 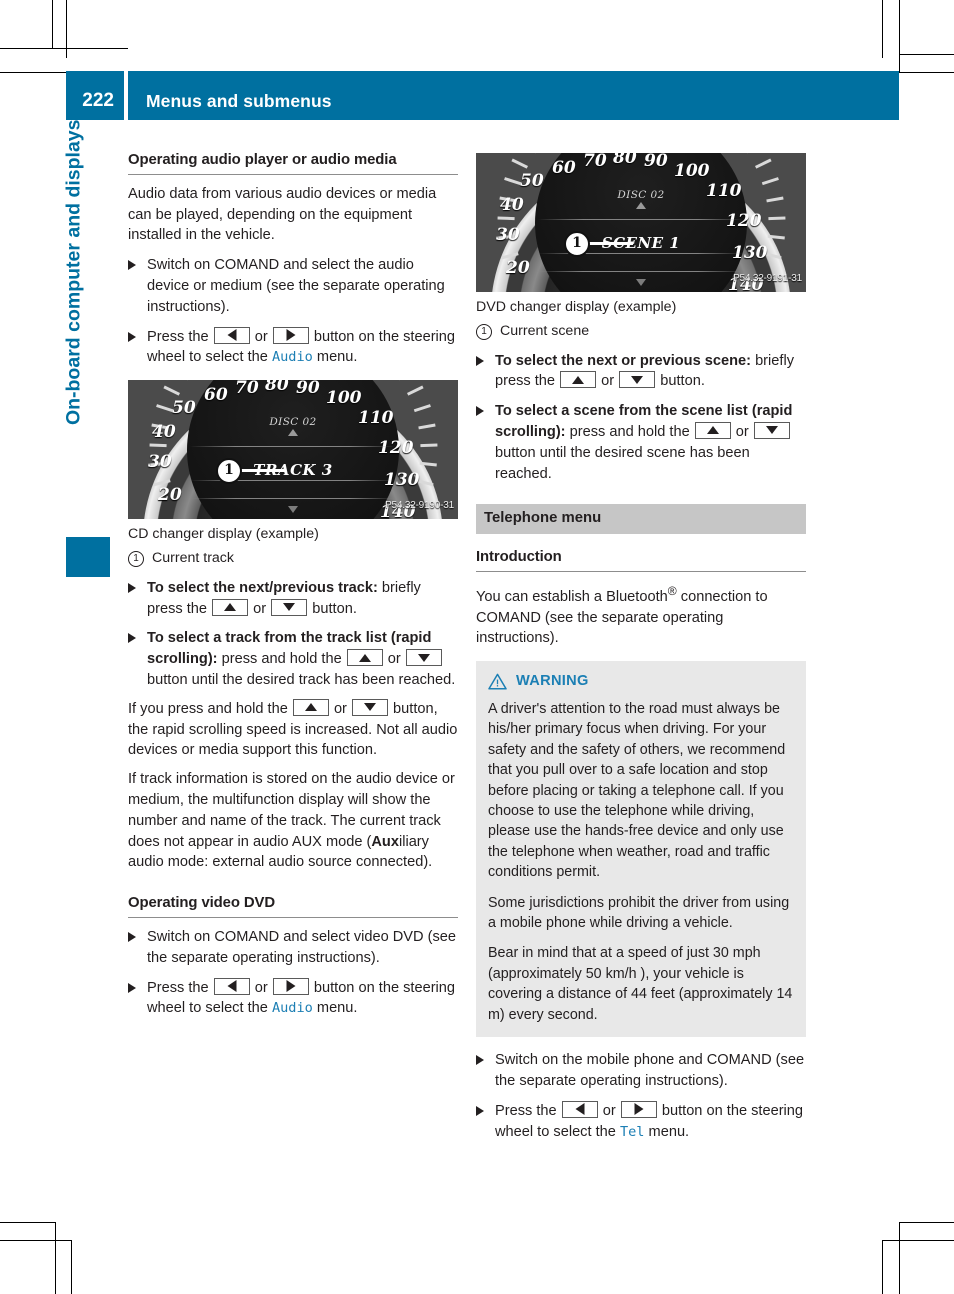 I want to click on warning-triangle-icon, so click(x=497, y=681).